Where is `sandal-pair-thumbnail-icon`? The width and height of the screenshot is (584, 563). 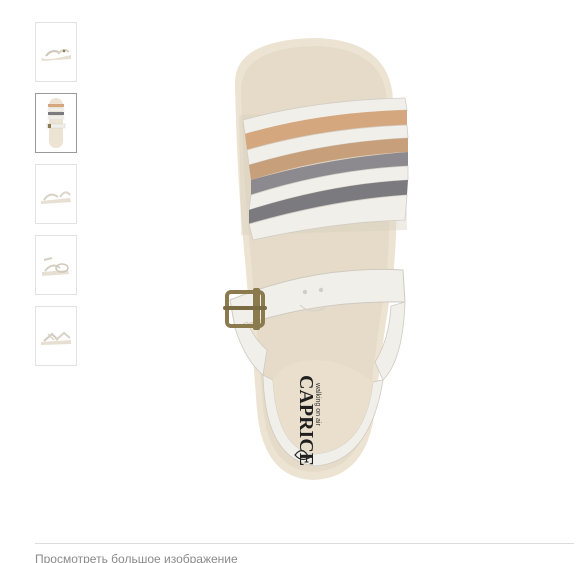
sandal-pair-thumbnail-icon is located at coordinates (55, 266).